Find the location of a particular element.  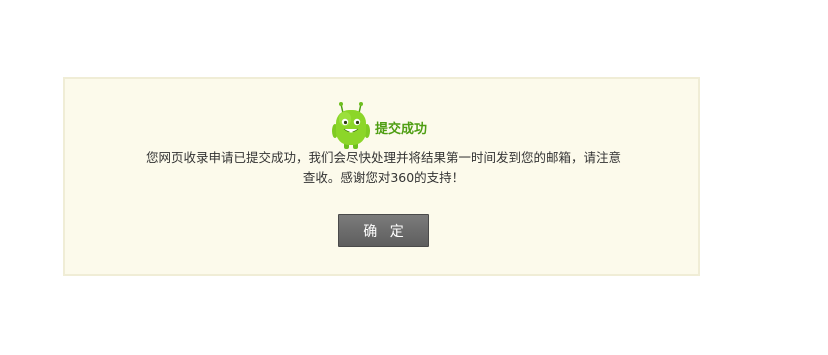

notice-message-line-2: 查收。感谢您对360的支持！ is located at coordinates (383, 177).